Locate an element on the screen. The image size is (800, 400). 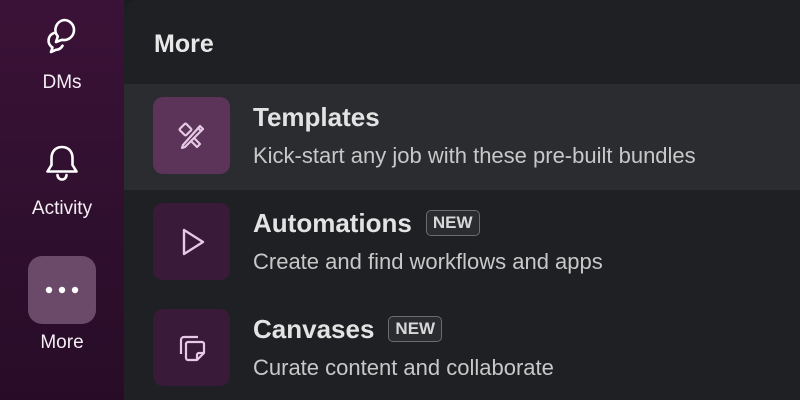
sidebar-item-label: Activity is located at coordinates (62, 208).